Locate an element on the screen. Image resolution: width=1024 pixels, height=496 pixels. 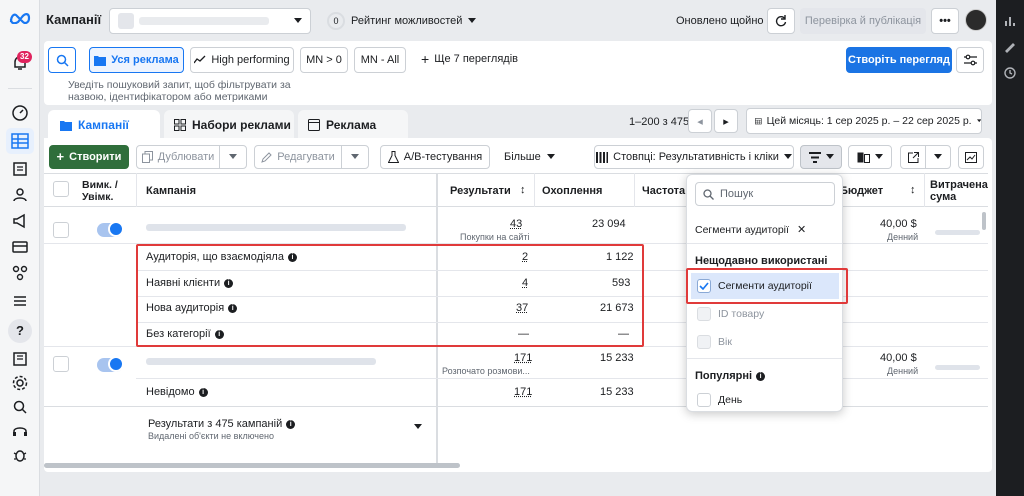
unknown-reach: 15 233 is located at coordinates (617, 392).